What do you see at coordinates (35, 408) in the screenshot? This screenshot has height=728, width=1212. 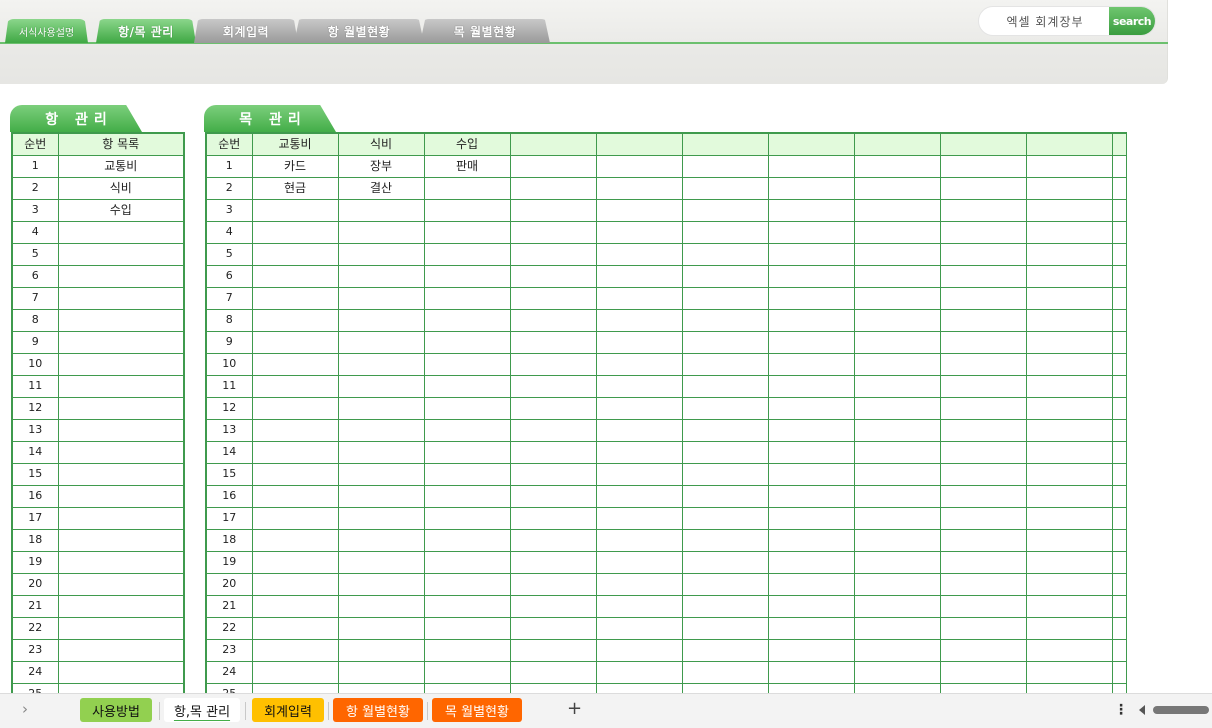 I see `row-number: 12` at bounding box center [35, 408].